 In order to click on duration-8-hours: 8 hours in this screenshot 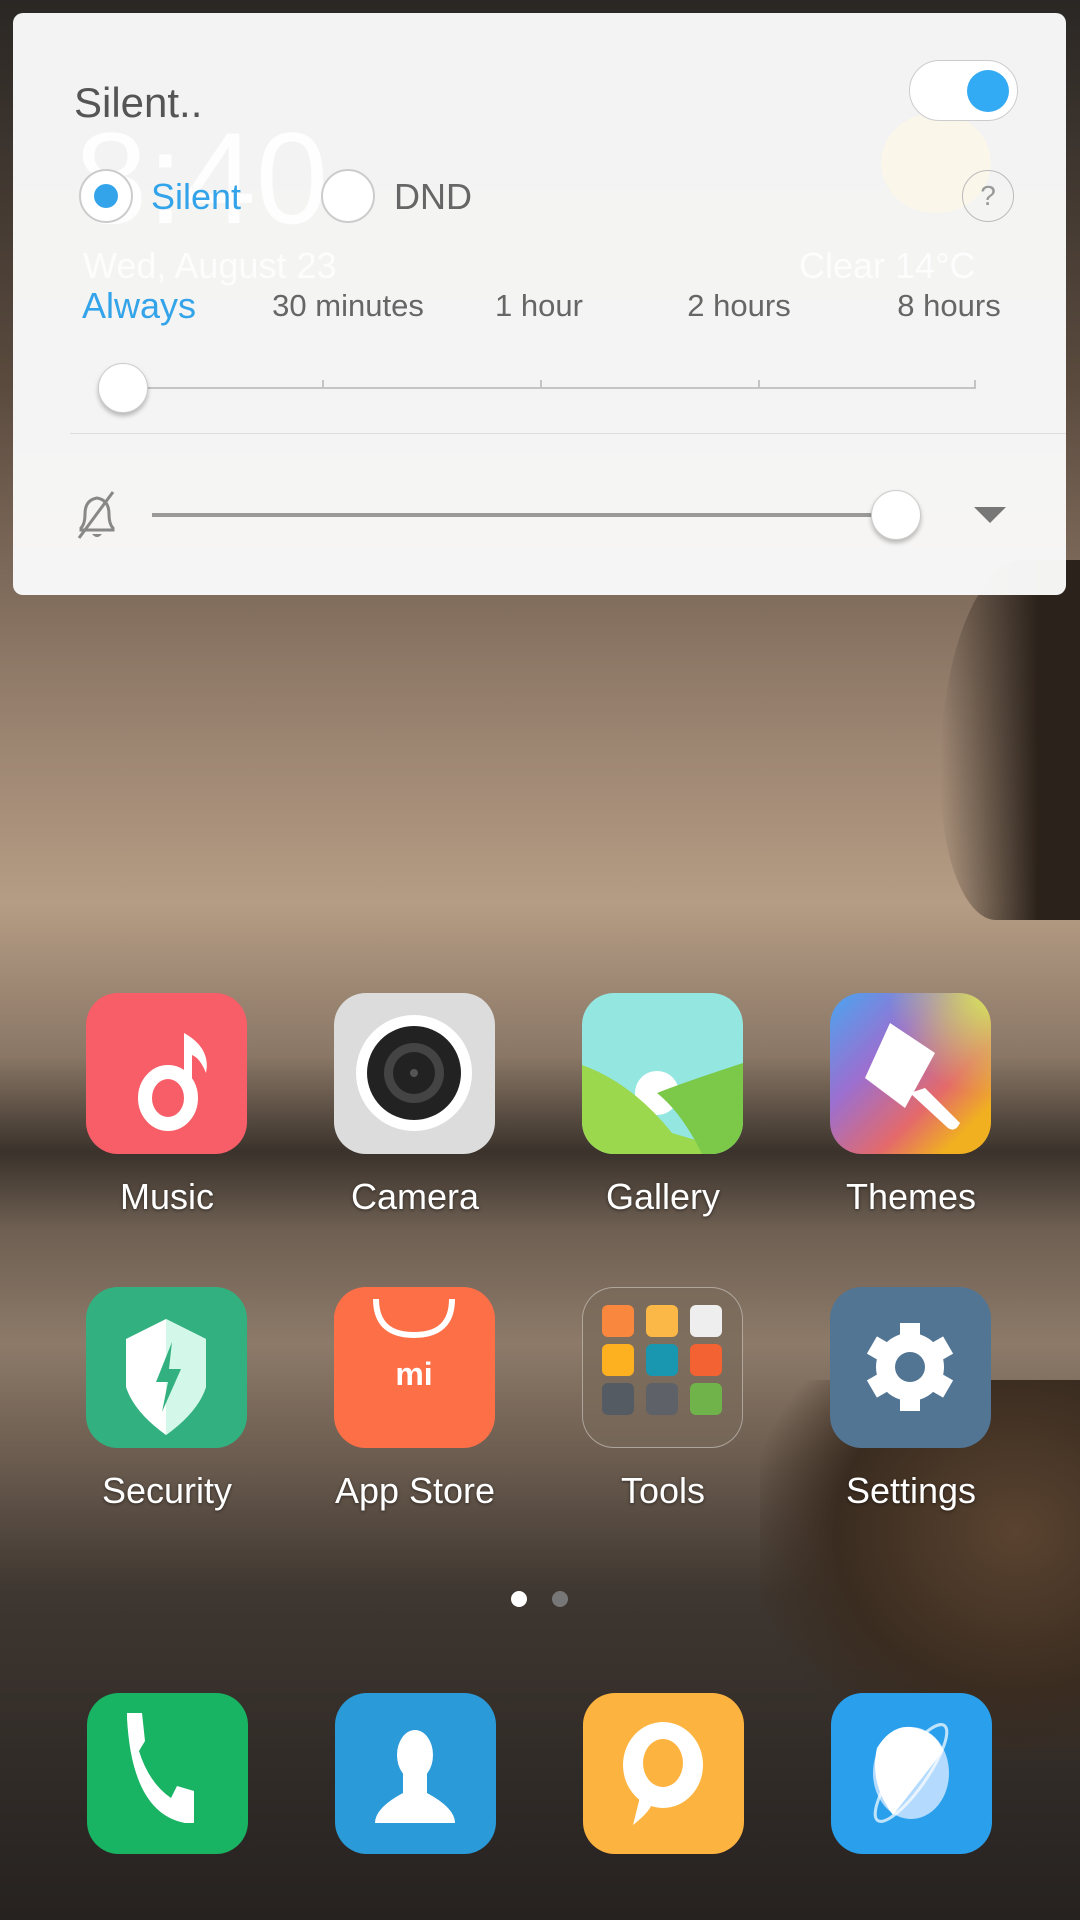, I will do `click(948, 306)`.